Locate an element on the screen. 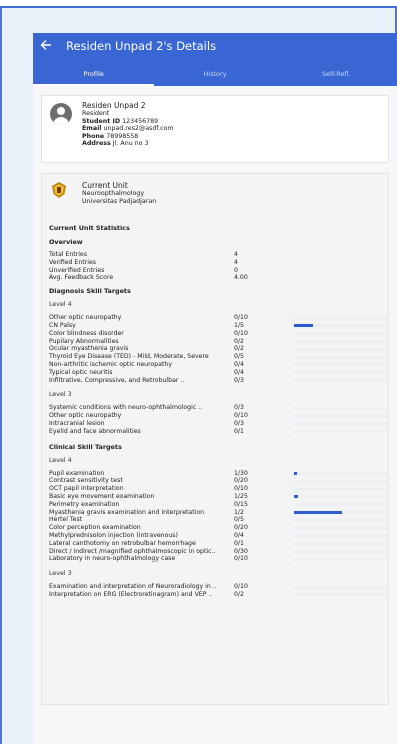  arrow-left-icon is located at coordinates (48, 47).